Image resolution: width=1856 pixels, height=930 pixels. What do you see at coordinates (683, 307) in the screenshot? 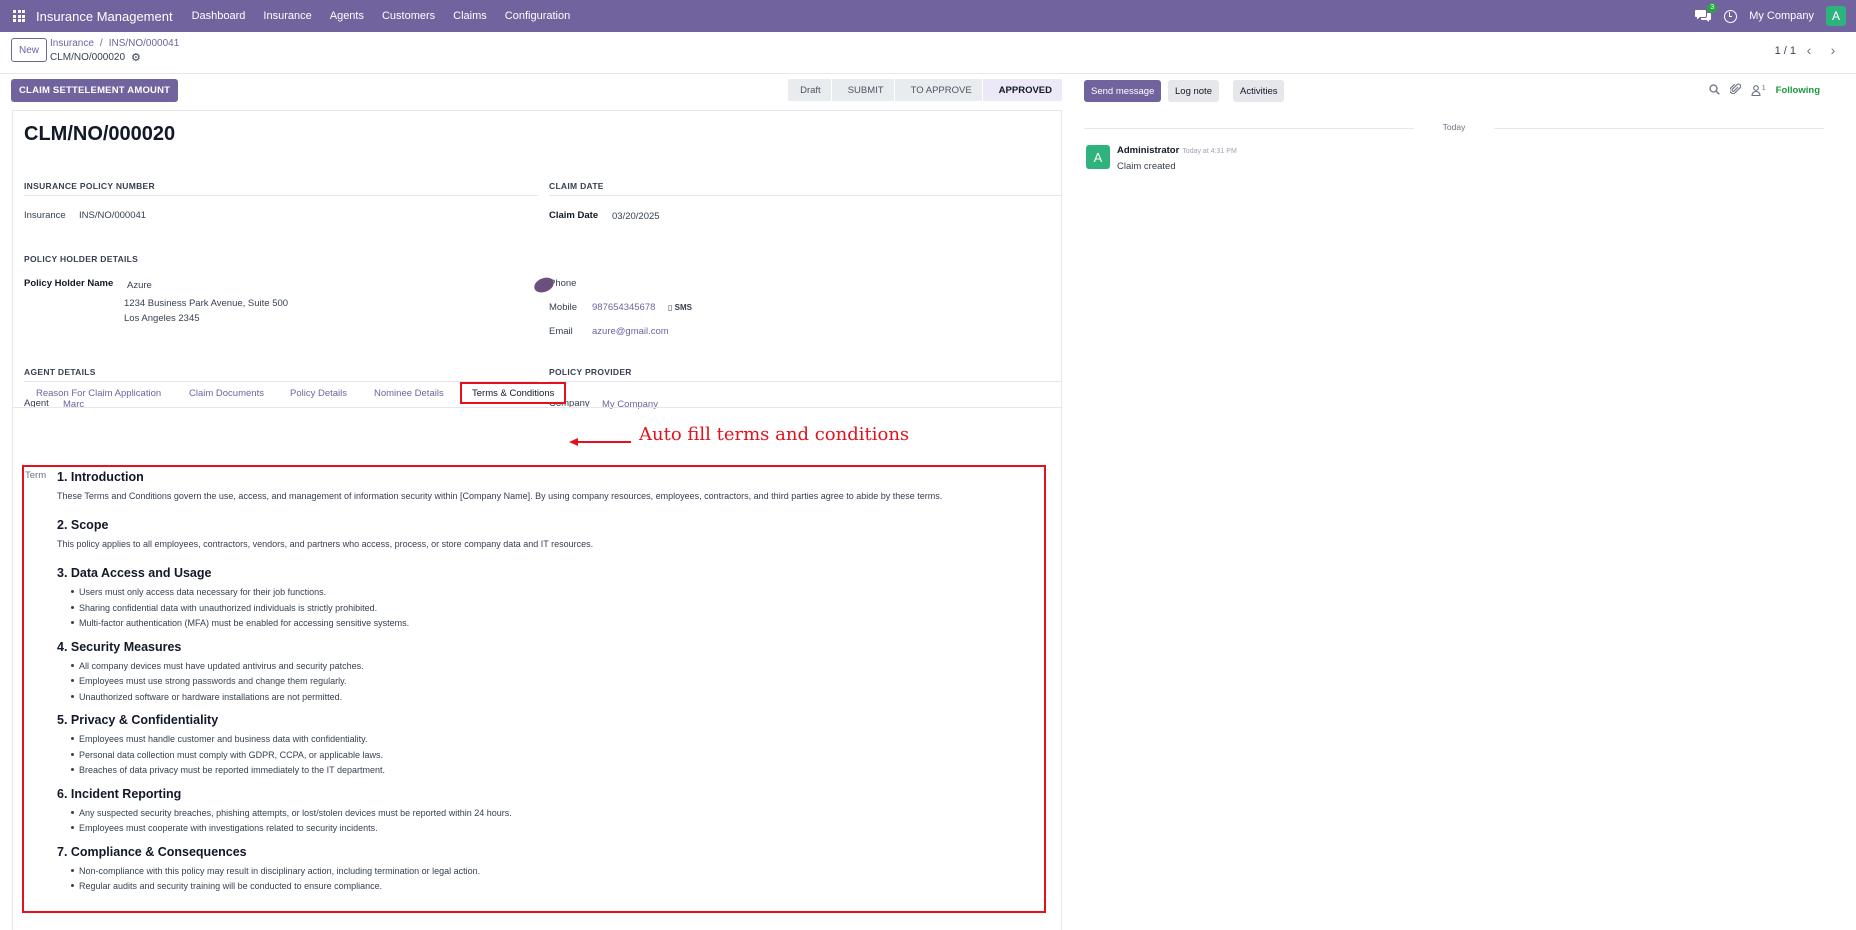
I see `sms-label: SMS` at bounding box center [683, 307].